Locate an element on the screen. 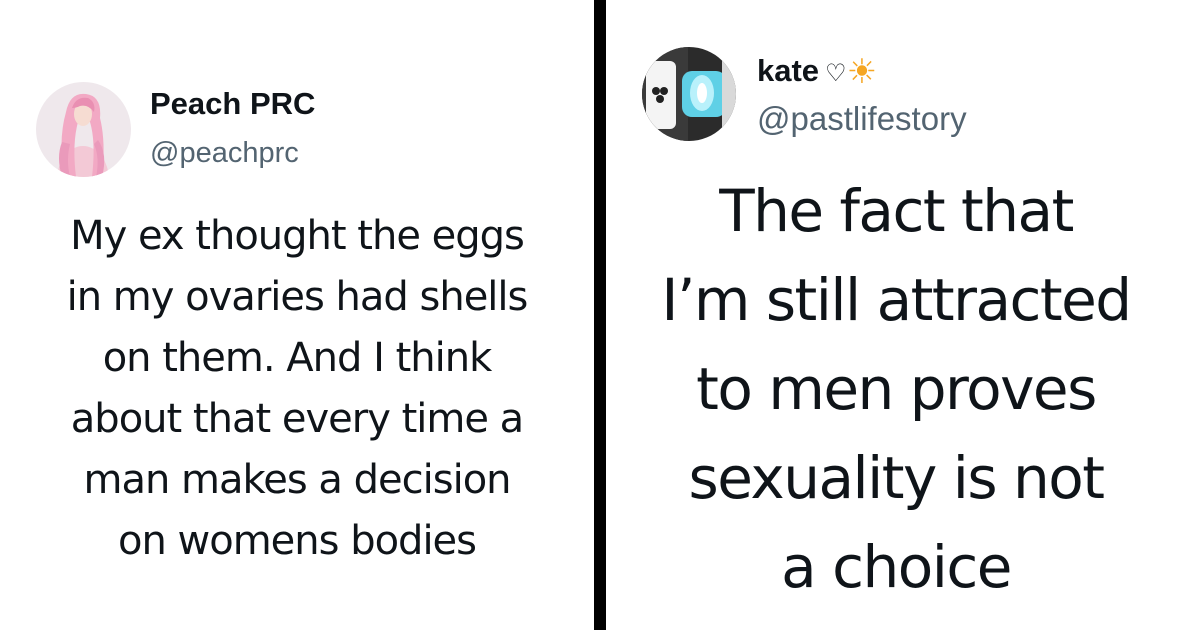  sun-icon: ☀ is located at coordinates (862, 72).